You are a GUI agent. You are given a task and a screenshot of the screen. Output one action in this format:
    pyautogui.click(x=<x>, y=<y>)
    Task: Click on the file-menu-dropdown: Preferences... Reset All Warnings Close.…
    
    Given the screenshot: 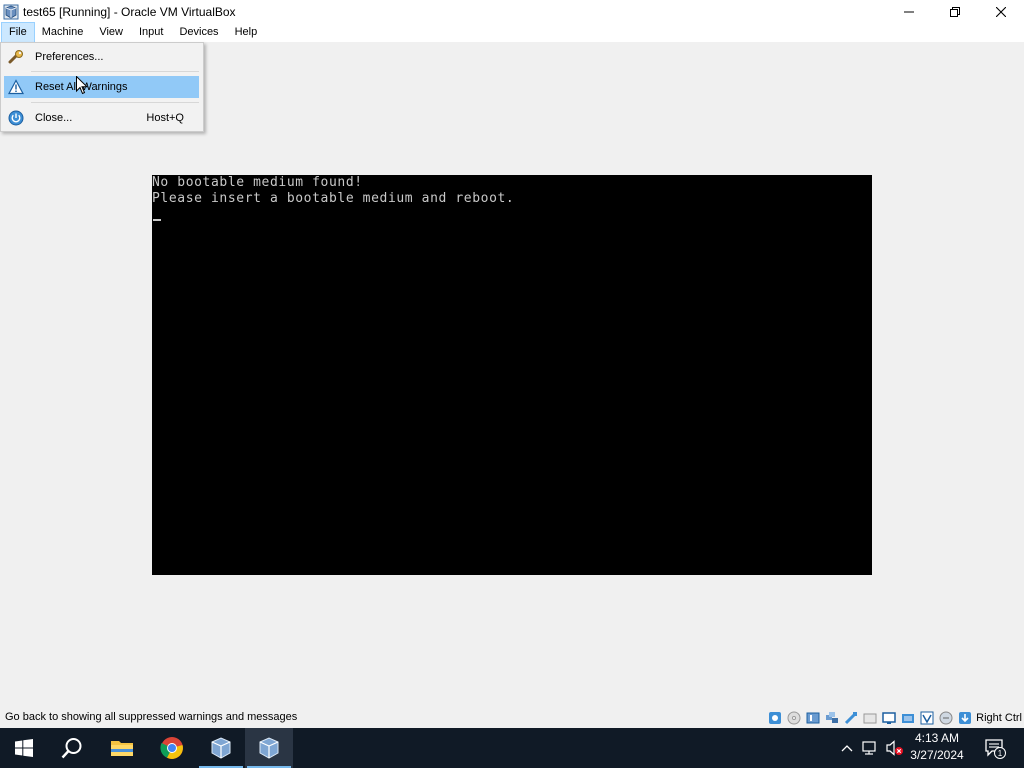 What is the action you would take?
    pyautogui.click(x=102, y=87)
    